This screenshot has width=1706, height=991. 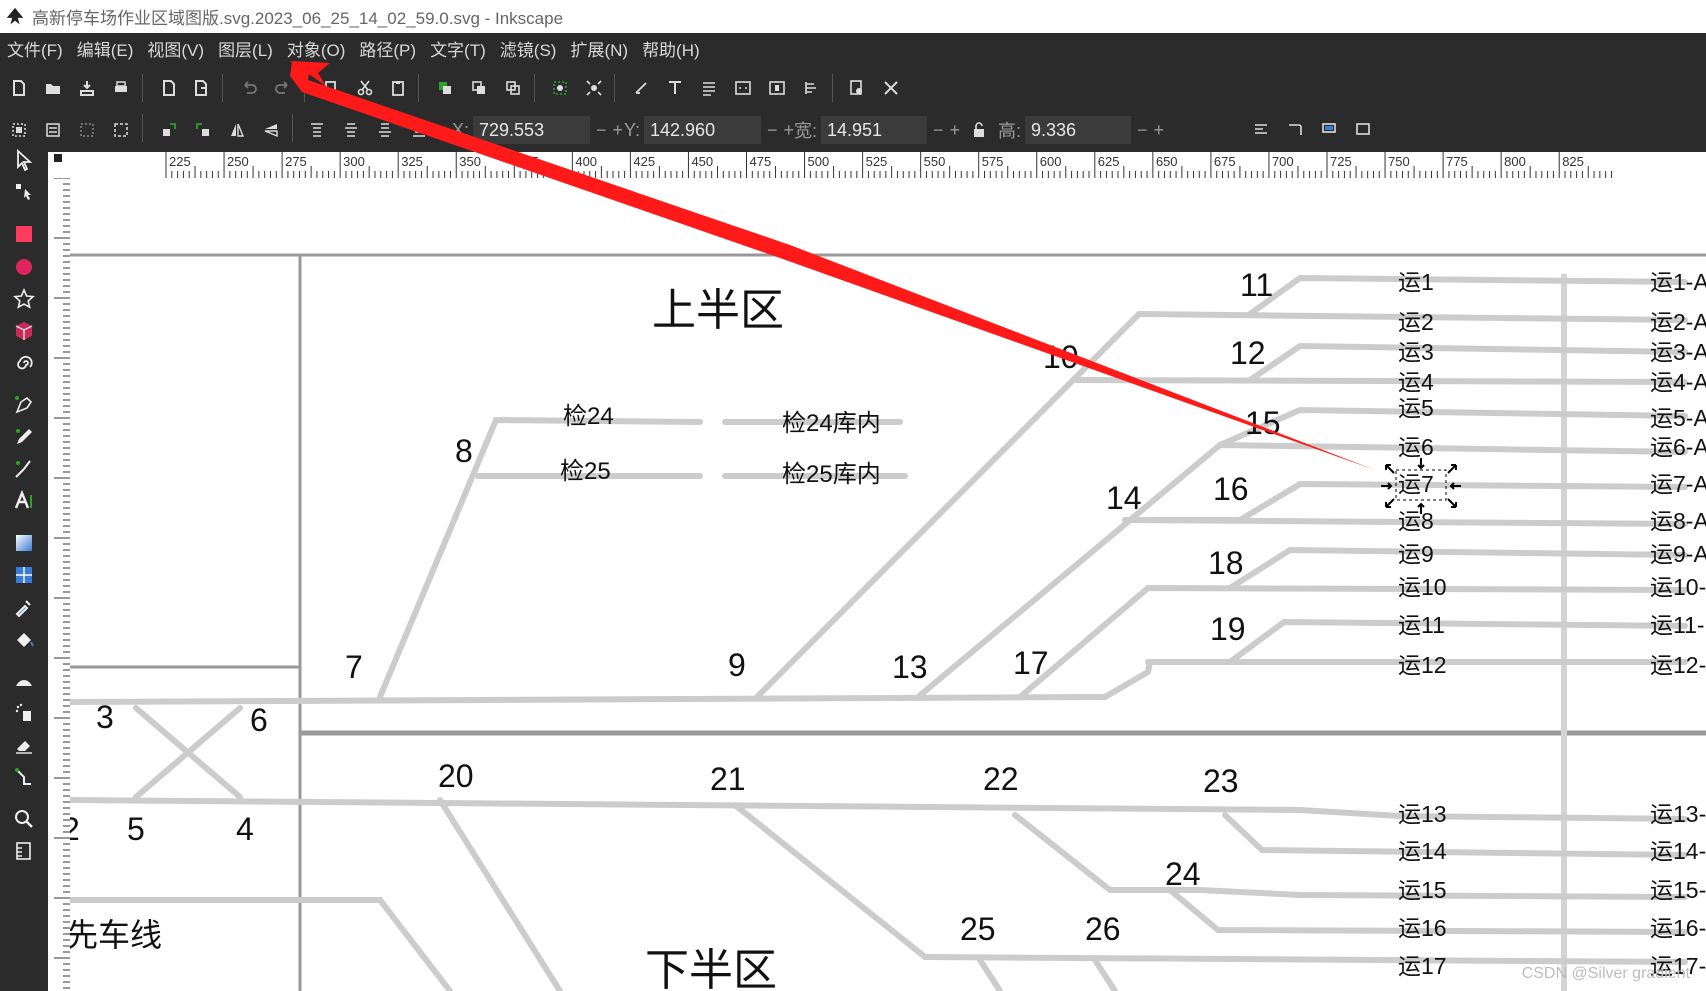 I want to click on height-label: 高:, so click(x=1010, y=131).